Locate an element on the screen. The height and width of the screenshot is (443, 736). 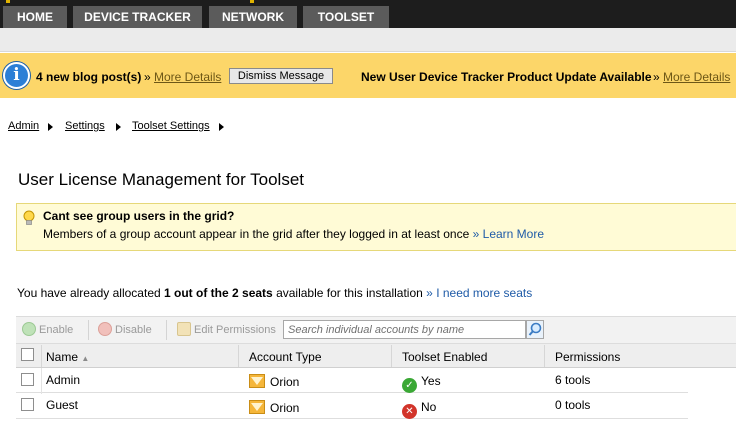
toolset-enabled-value: Yes is located at coordinates (431, 381).